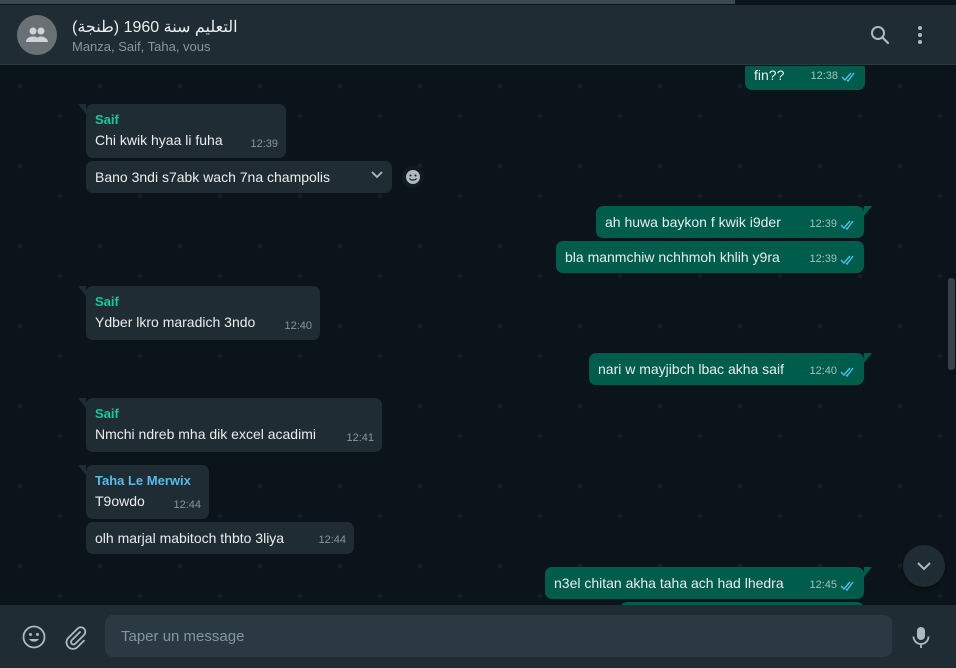 This screenshot has height=668, width=956. What do you see at coordinates (693, 222) in the screenshot?
I see `message-text: ah huwa baykon f kwik i9der` at bounding box center [693, 222].